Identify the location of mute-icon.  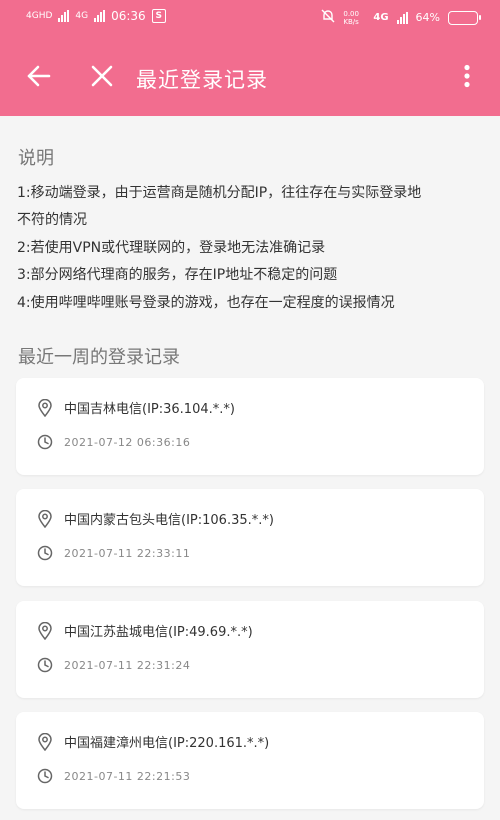
(328, 17).